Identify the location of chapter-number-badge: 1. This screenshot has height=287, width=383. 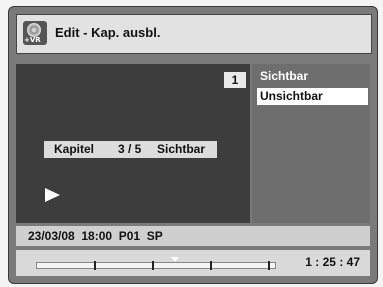
(235, 80).